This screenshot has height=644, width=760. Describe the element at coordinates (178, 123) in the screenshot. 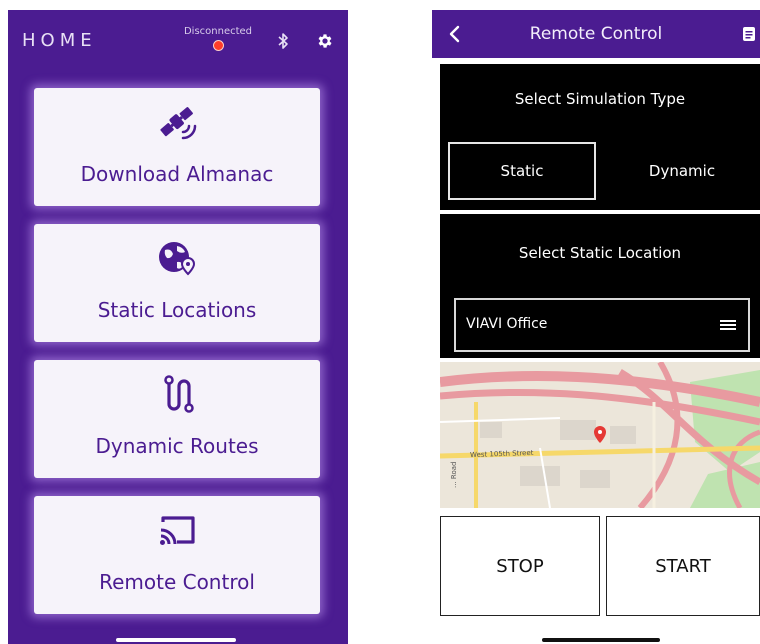

I see `satellite-icon` at that location.